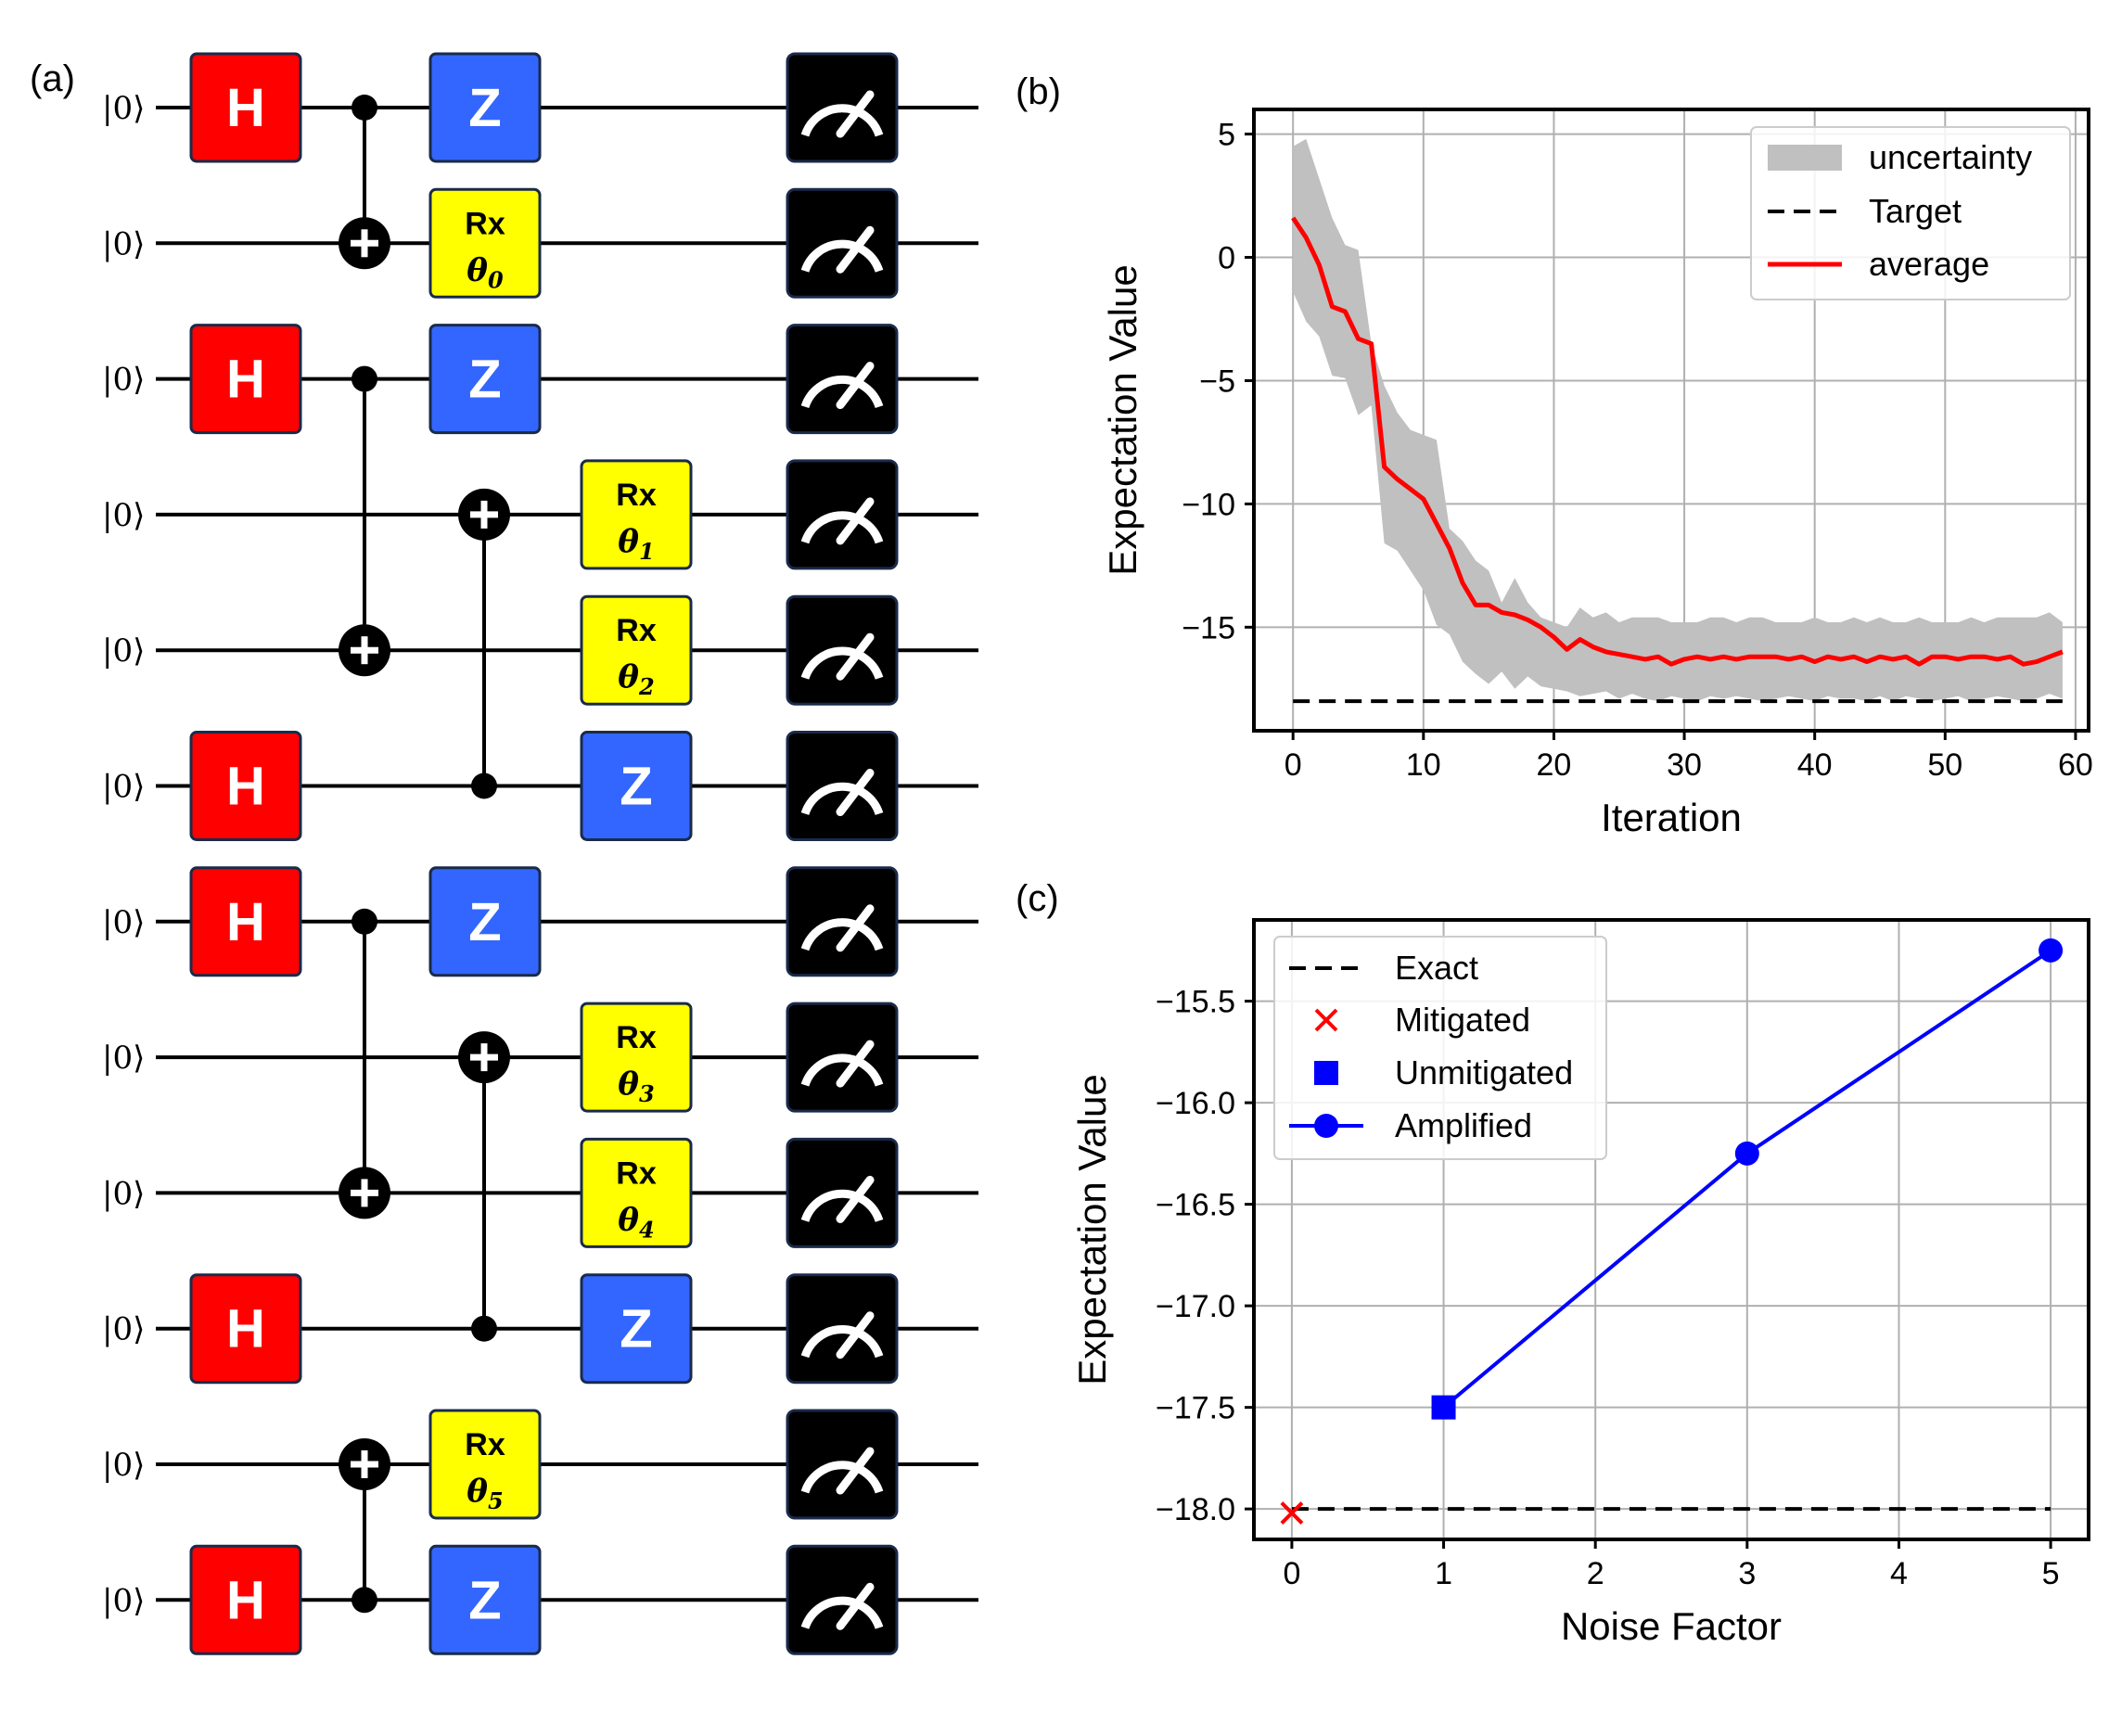  Describe the element at coordinates (1915, 211) in the screenshot. I see `legend-label: Target` at that location.